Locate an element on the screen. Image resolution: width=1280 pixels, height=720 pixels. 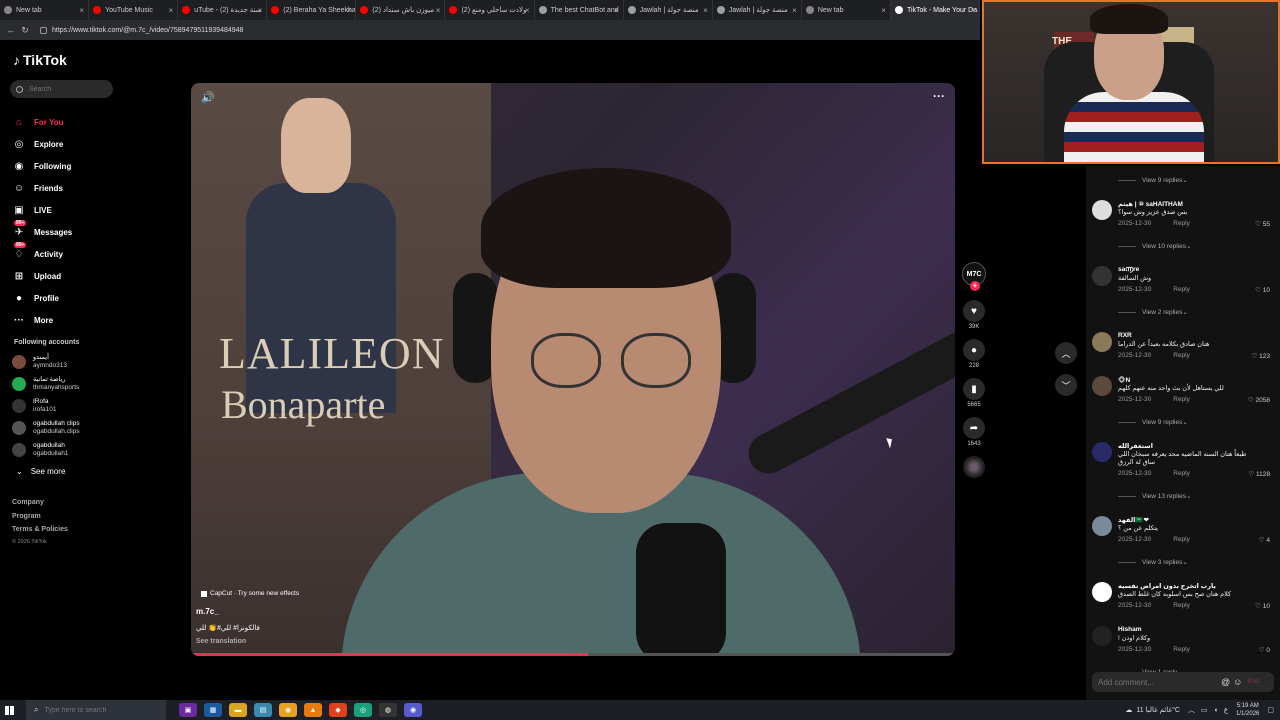
site-info-icon is located at coordinates (43, 30).